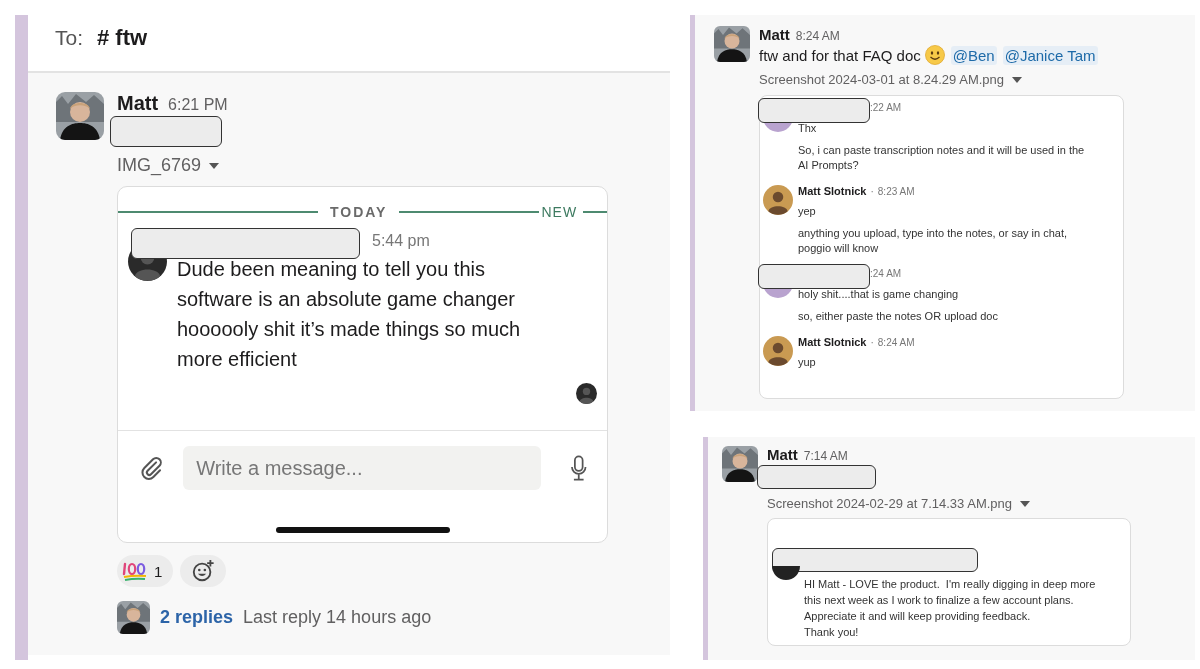 This screenshot has width=1200, height=669. What do you see at coordinates (898, 316) in the screenshot?
I see `message-text: so, either paste the notes OR upload doc` at bounding box center [898, 316].